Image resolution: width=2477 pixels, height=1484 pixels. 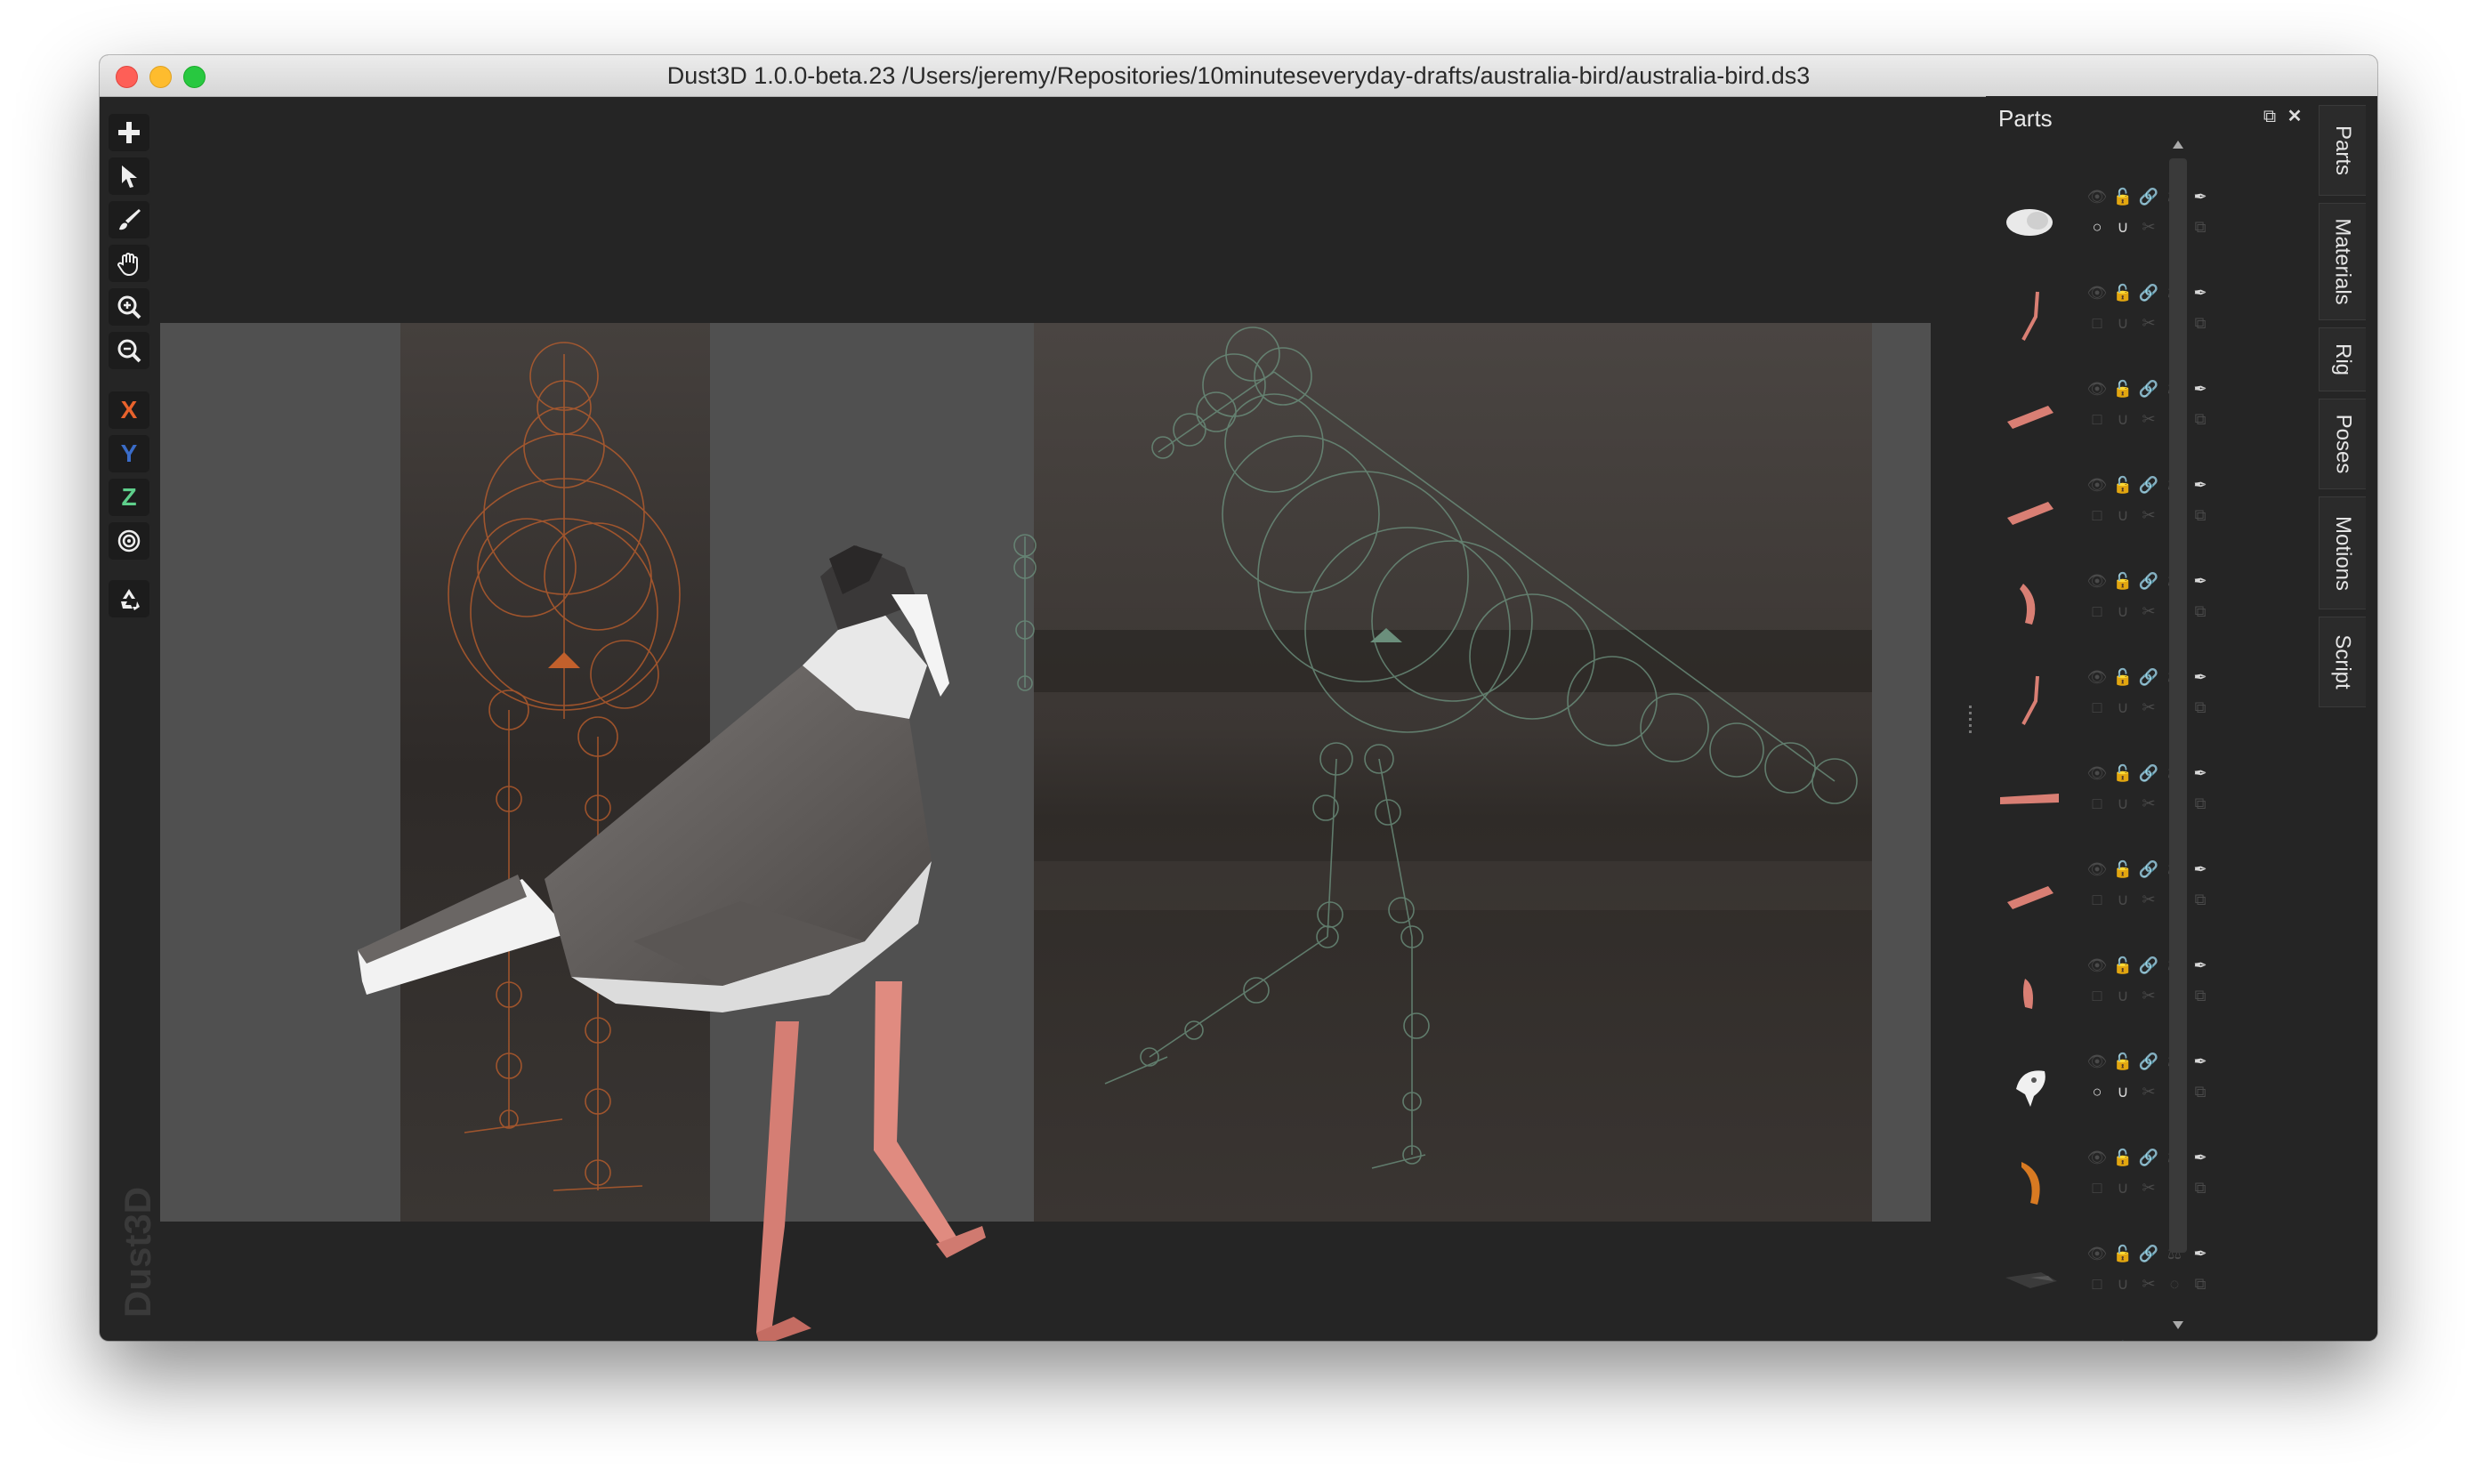 What do you see at coordinates (1970, 719) in the screenshot?
I see `panel-resize-handle` at bounding box center [1970, 719].